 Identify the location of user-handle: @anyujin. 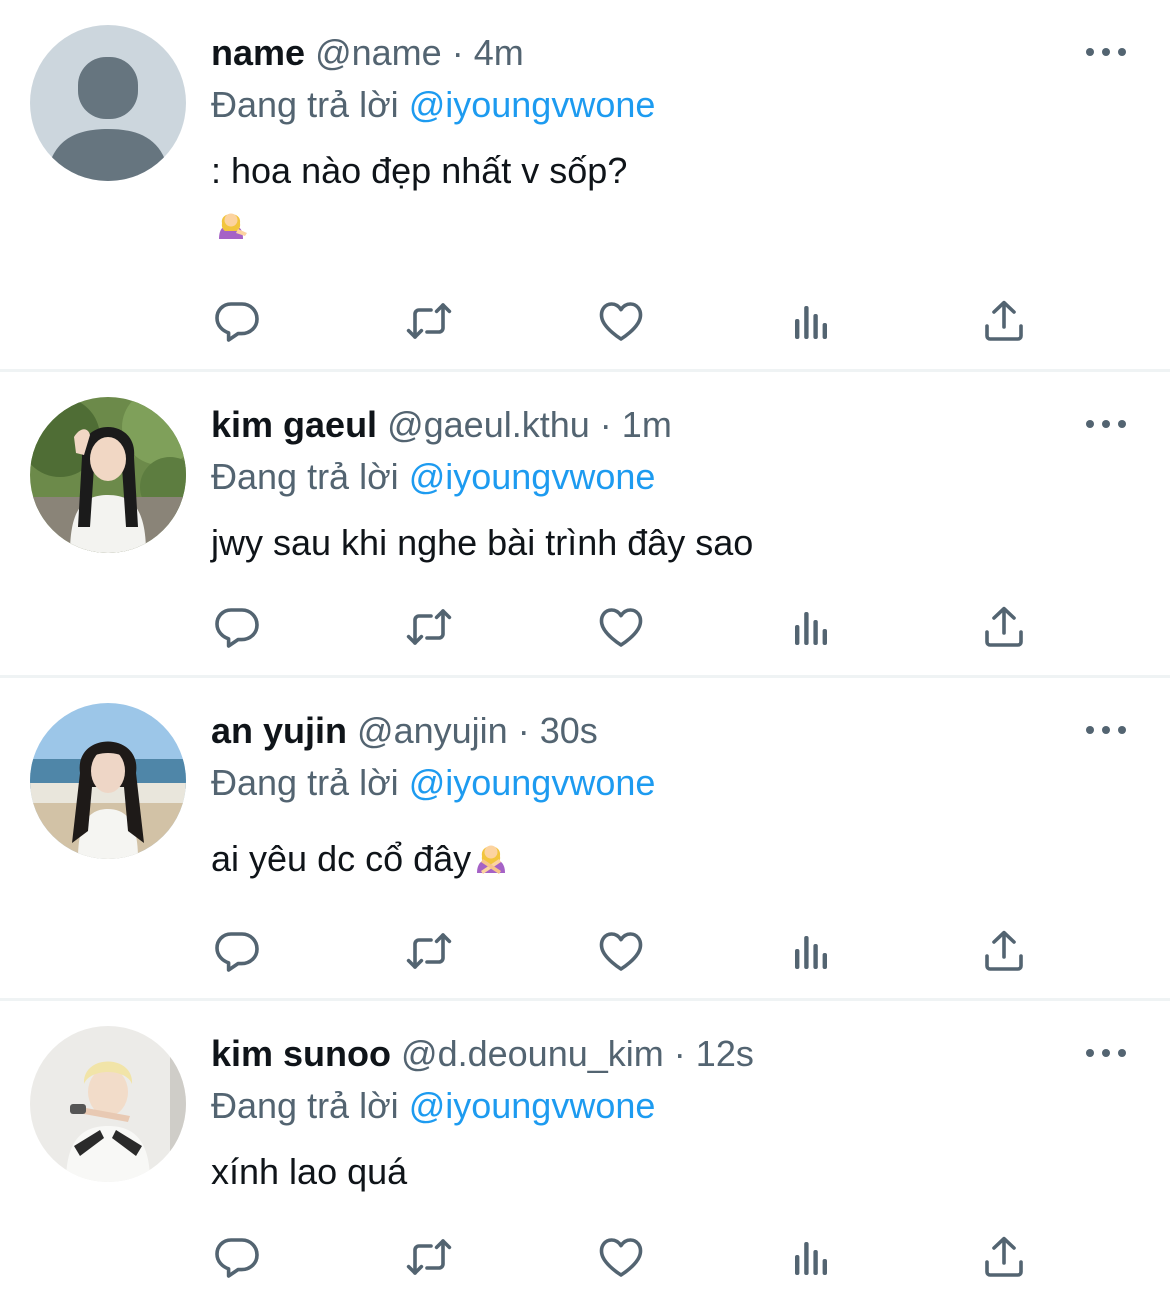
(432, 730).